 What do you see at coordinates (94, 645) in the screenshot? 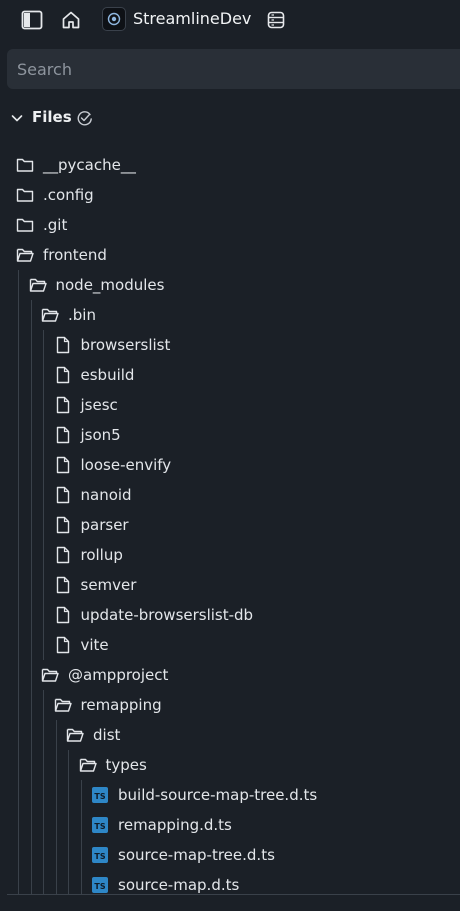
I see `tree-item-label: vite` at bounding box center [94, 645].